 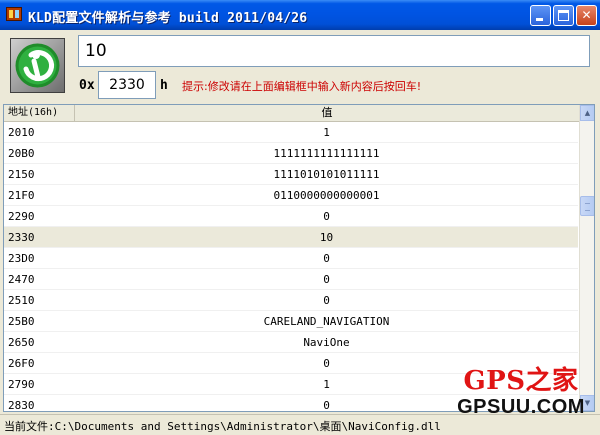 I want to click on row-address: 2830, so click(x=21, y=405).